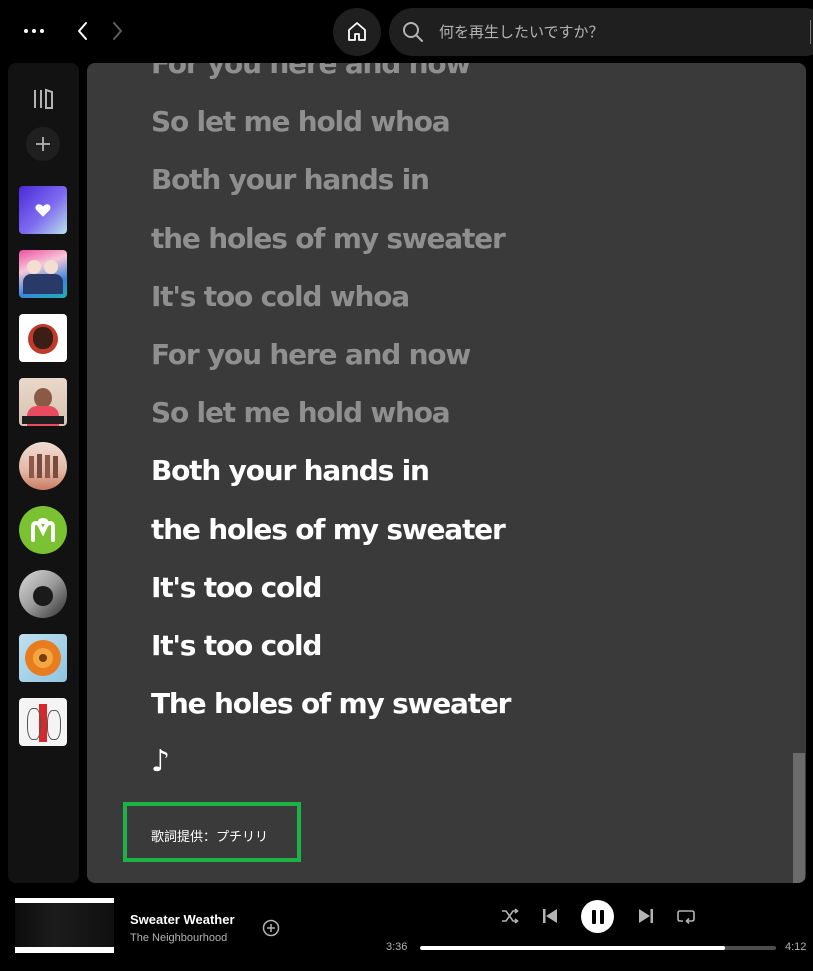 Image resolution: width=813 pixels, height=971 pixels. I want to click on add-to-library-button, so click(271, 928).